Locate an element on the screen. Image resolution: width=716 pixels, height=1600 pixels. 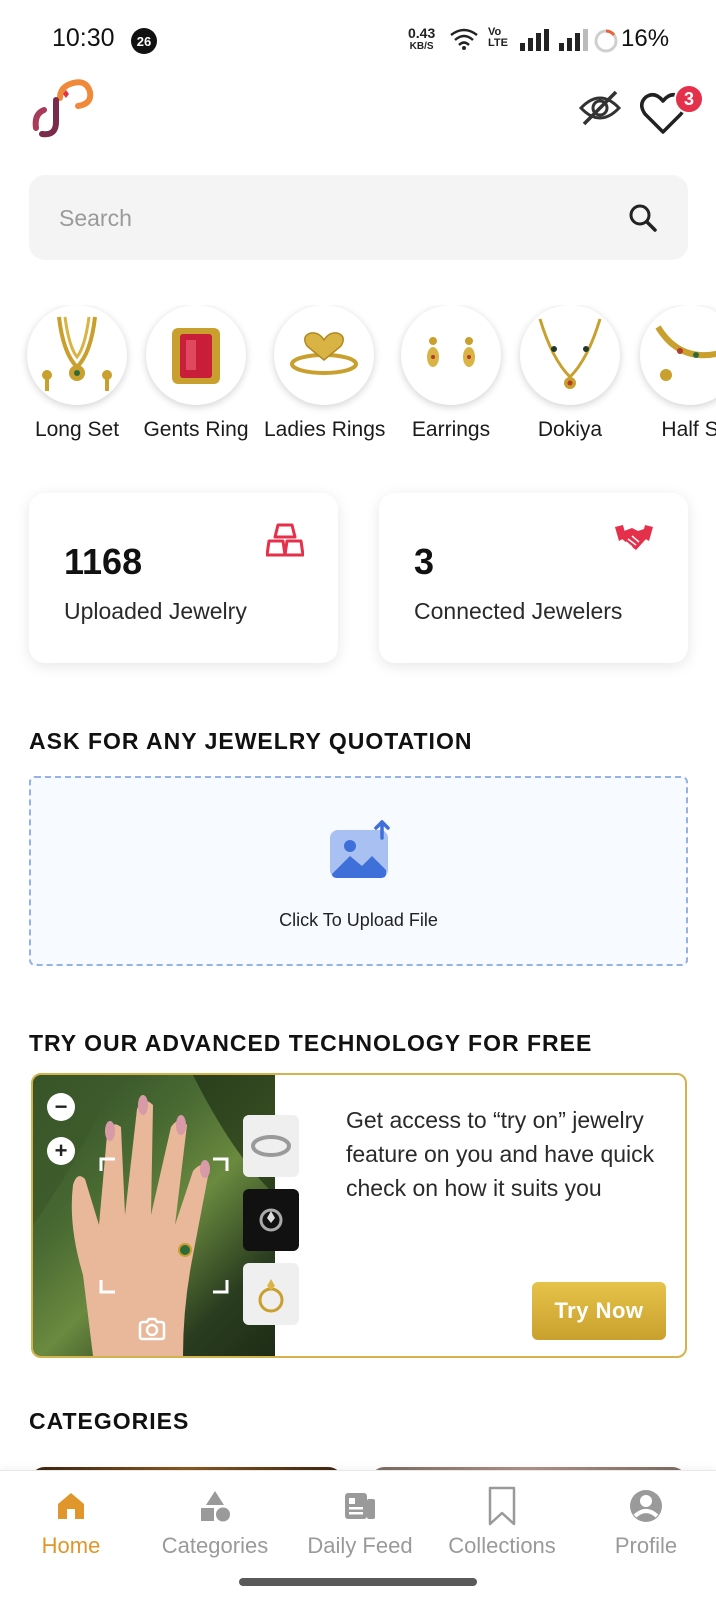
connected-jewelers-card: 3 Connected Jewelers is located at coordinates (533, 578).